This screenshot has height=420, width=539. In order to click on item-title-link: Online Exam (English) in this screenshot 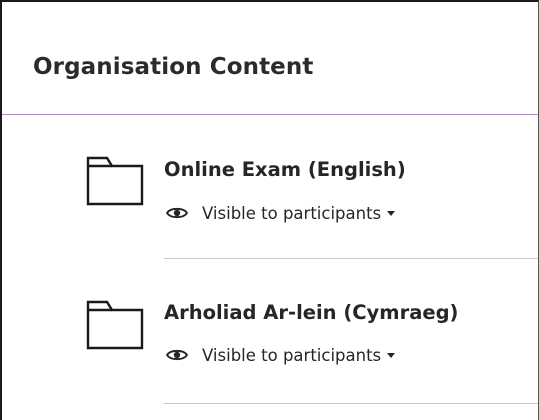, I will do `click(285, 169)`.